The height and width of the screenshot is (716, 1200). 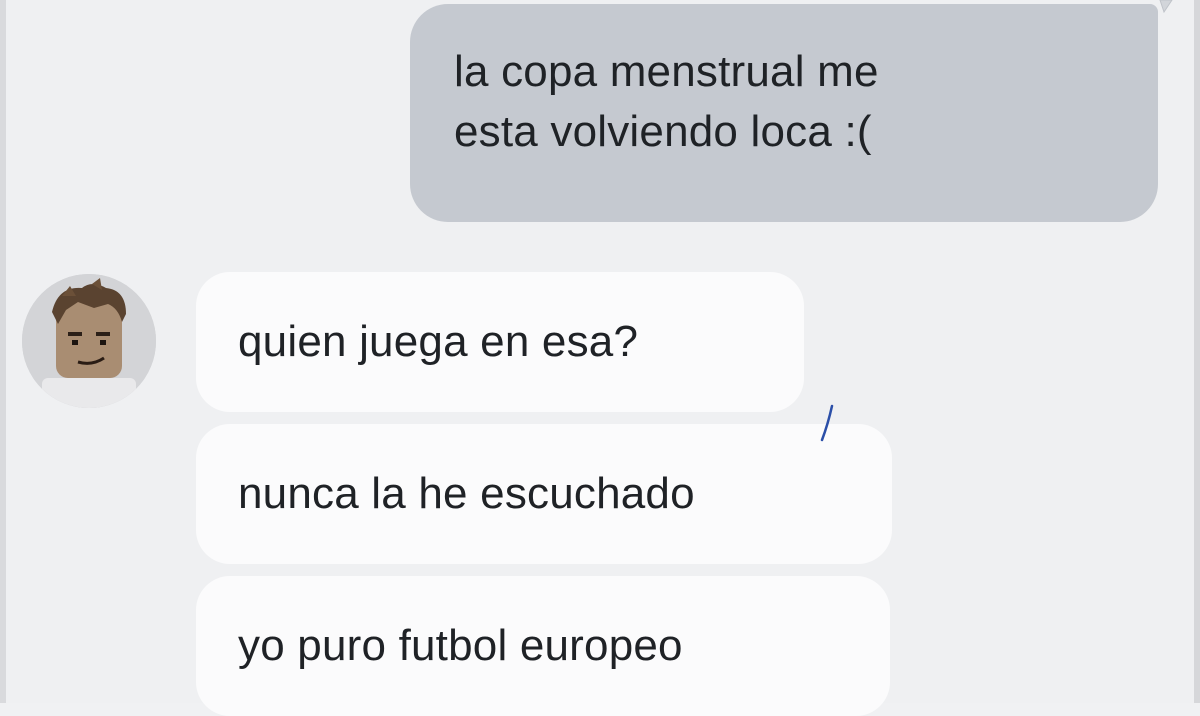 I want to click on incoming-message-text: nunca la he escuchado, so click(x=466, y=493).